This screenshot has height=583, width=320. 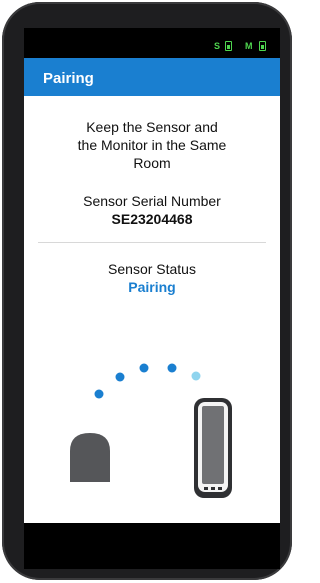 I want to click on serial-number-value: SE23204468, so click(x=152, y=219).